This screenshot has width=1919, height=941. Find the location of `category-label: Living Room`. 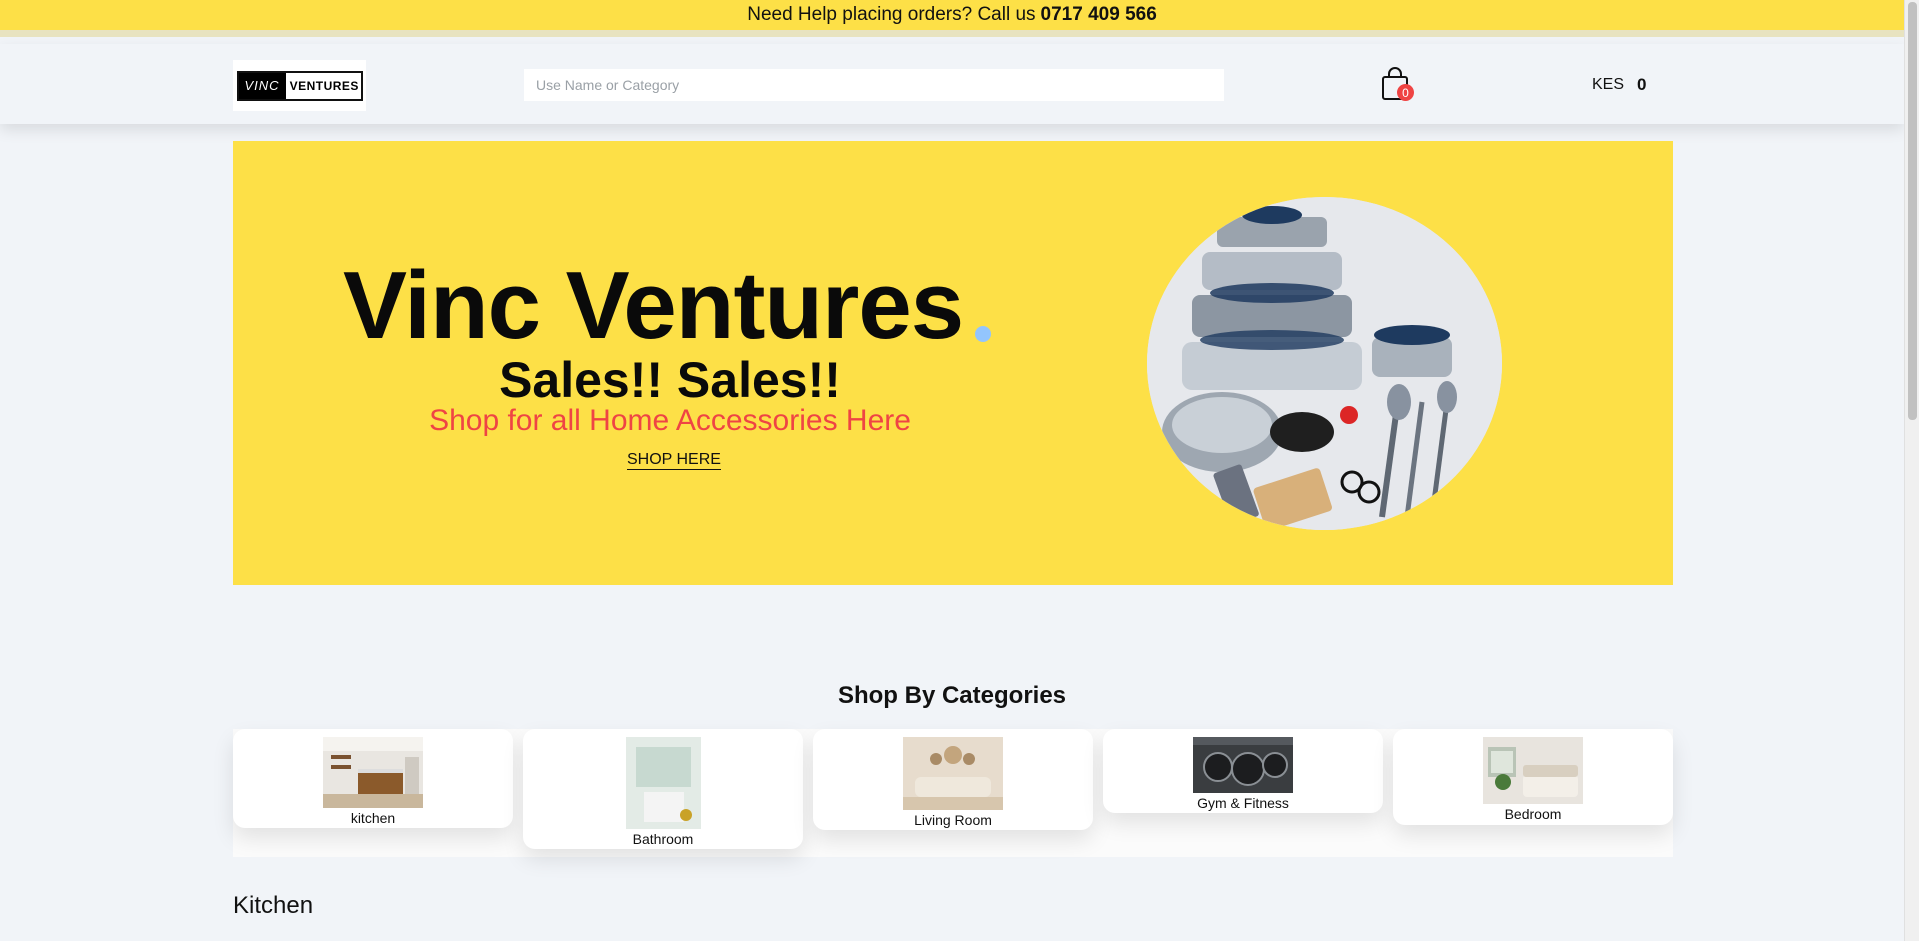

category-label: Living Room is located at coordinates (953, 820).